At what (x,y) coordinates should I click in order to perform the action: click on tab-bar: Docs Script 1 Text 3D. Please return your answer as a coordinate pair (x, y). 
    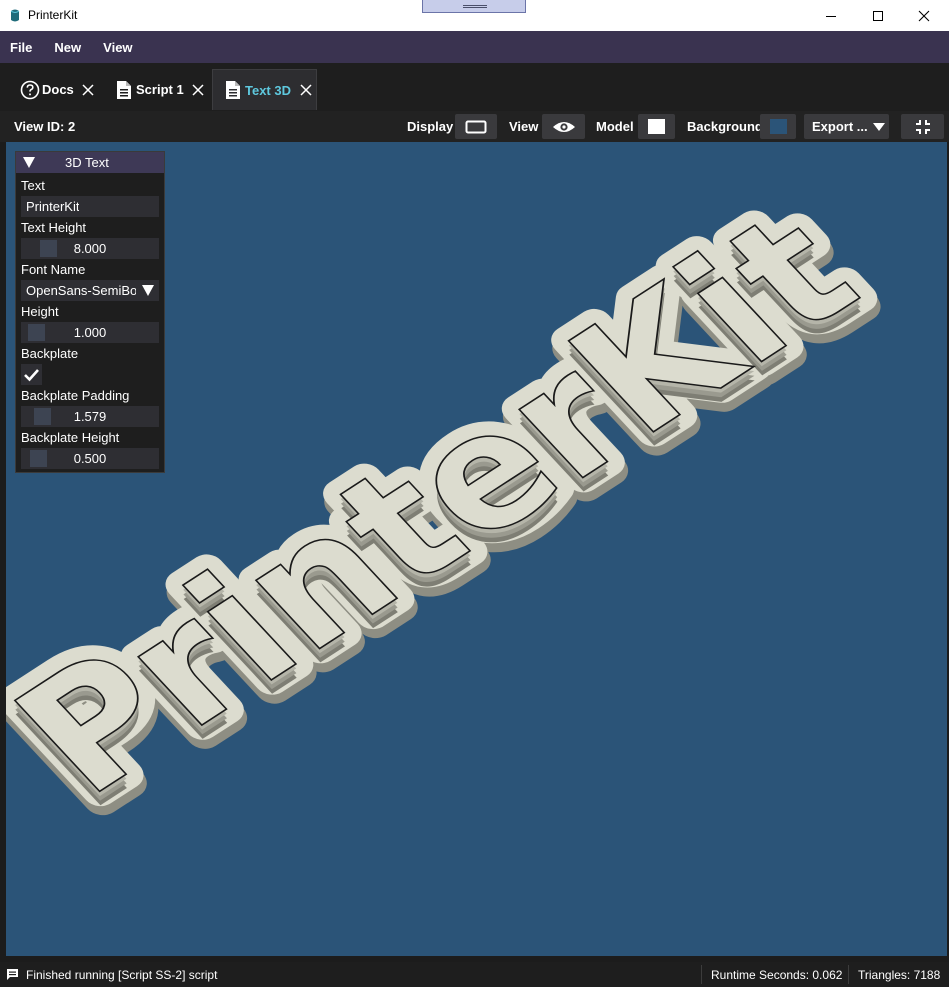
    Looking at the image, I should click on (474, 87).